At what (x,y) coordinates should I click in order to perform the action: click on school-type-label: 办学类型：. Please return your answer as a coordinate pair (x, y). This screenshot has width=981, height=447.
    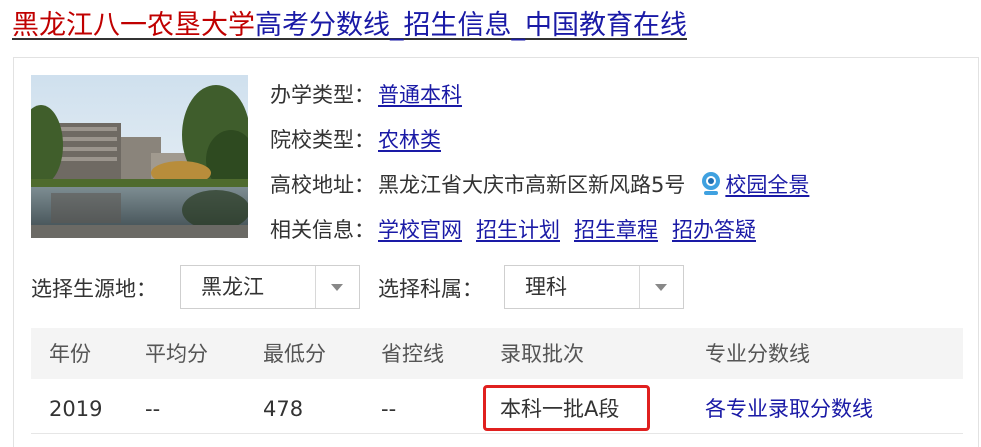
    Looking at the image, I should click on (322, 95).